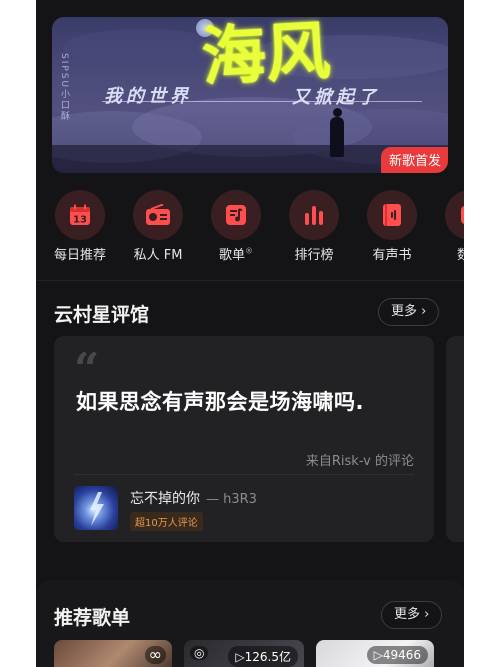  What do you see at coordinates (250, 280) in the screenshot?
I see `section-divider` at bounding box center [250, 280].